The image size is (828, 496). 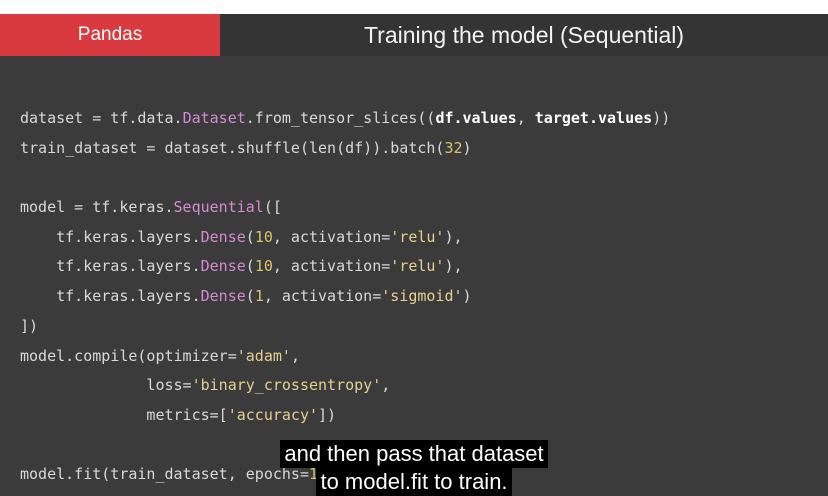 I want to click on caption-line-2: to model.fit to train., so click(x=414, y=482).